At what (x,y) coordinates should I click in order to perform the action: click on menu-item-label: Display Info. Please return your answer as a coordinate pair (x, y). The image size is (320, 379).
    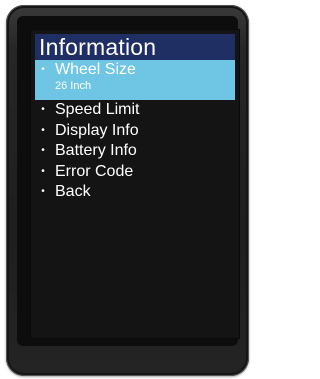
    Looking at the image, I should click on (97, 130).